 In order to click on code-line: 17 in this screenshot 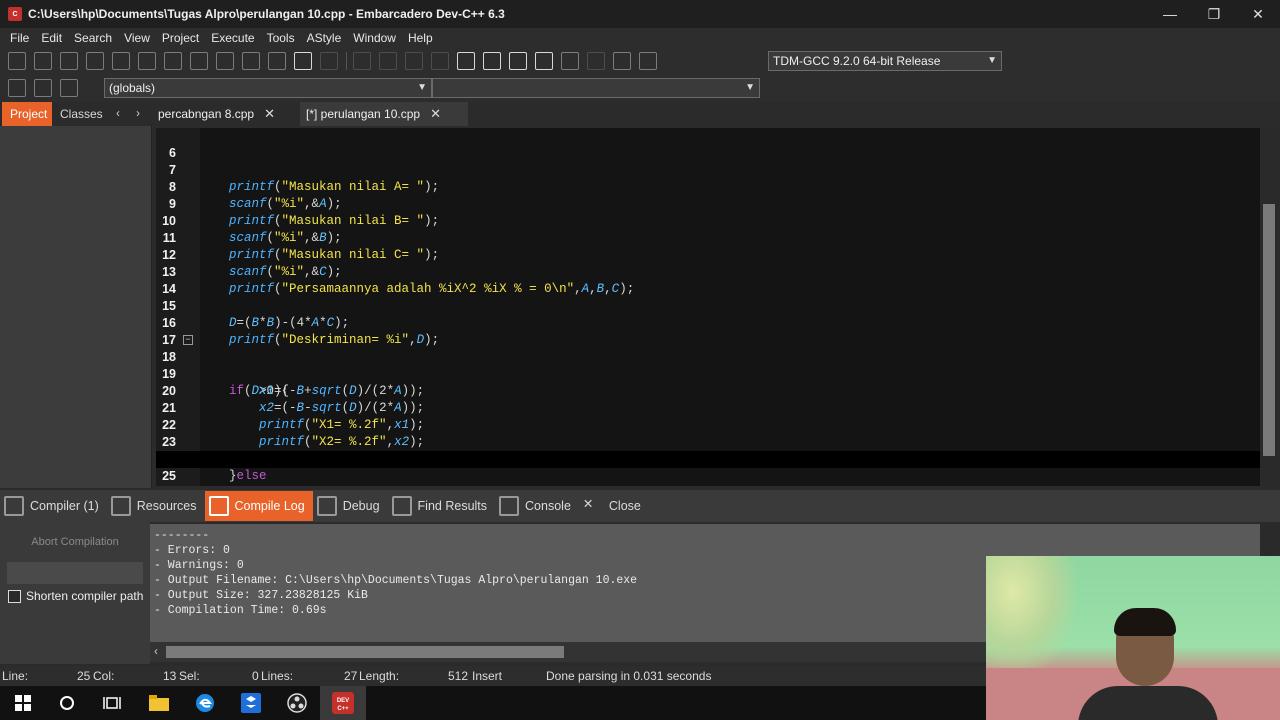, I will do `click(708, 331)`.